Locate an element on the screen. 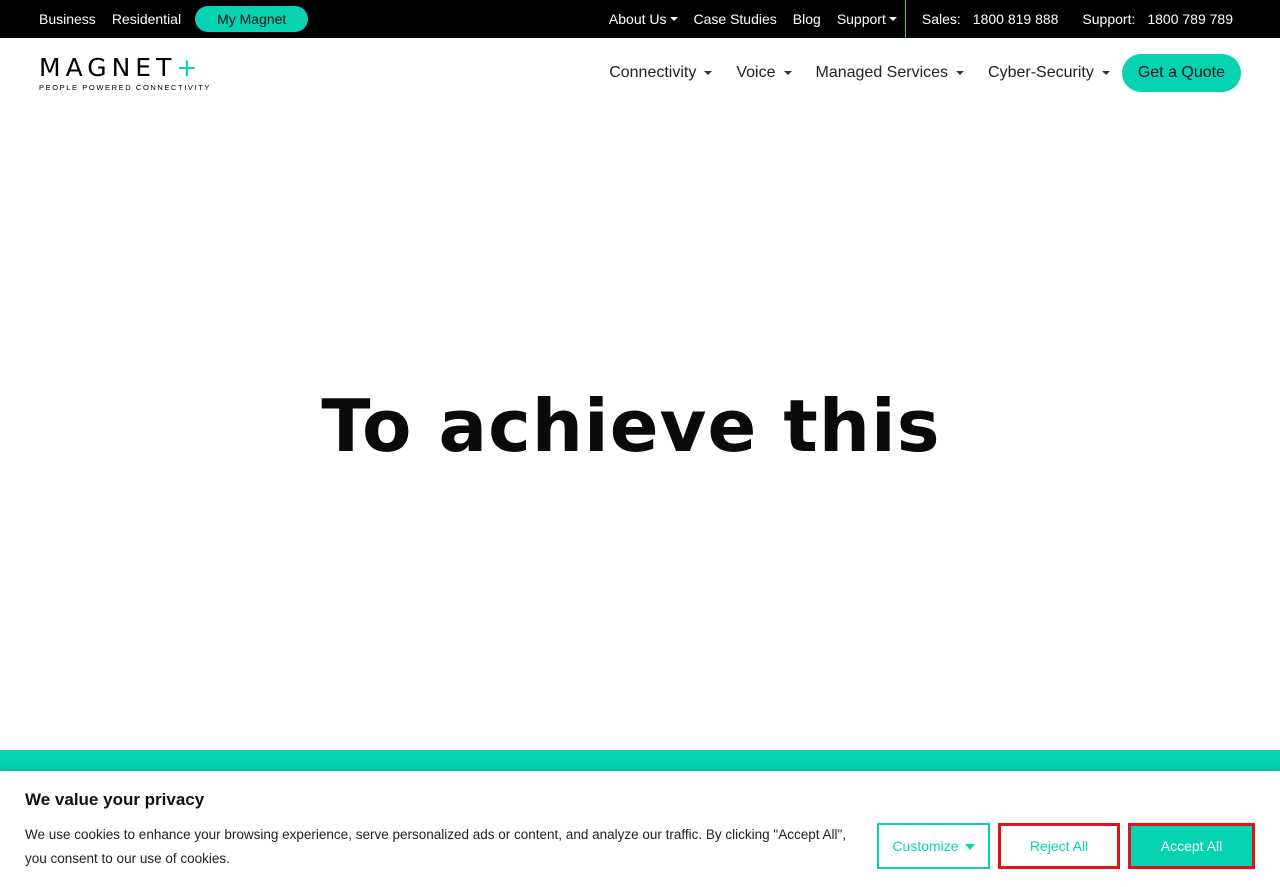  teal-section-band is located at coordinates (640, 761).